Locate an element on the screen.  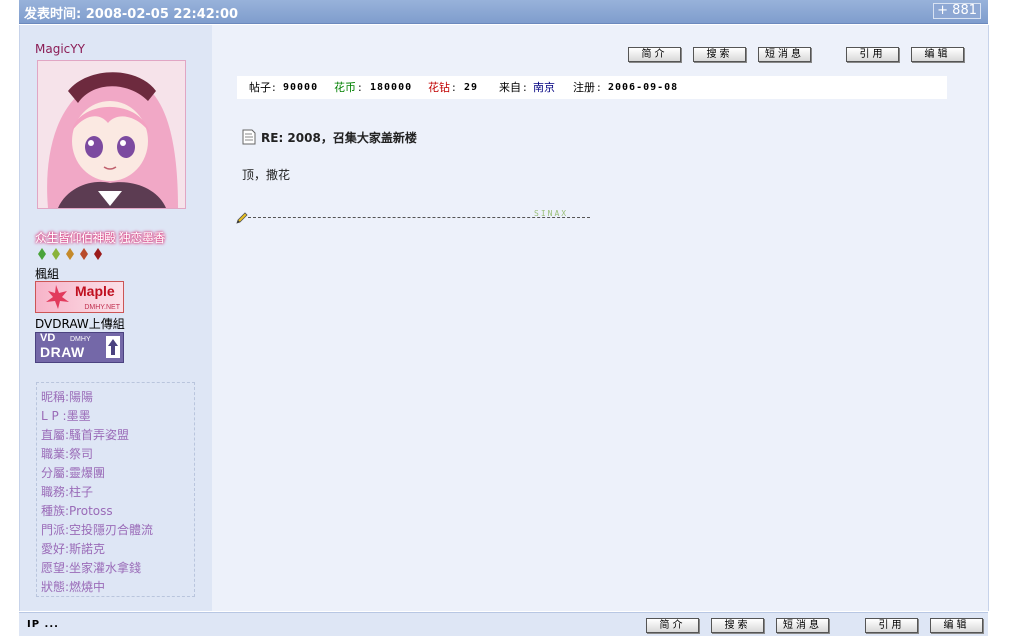
footer-search-button: 搜索 is located at coordinates (737, 625).